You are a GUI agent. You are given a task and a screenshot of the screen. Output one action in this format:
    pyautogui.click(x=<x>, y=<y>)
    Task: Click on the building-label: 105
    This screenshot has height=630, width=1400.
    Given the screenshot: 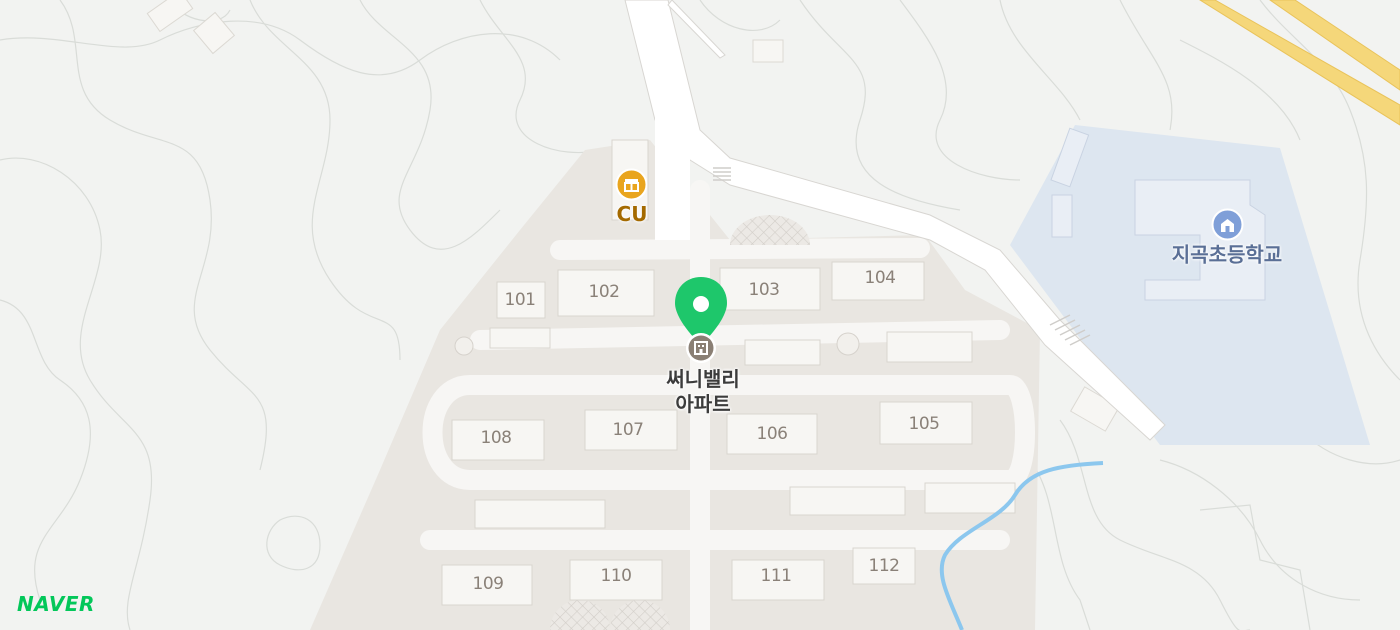 What is the action you would take?
    pyautogui.click(x=924, y=424)
    